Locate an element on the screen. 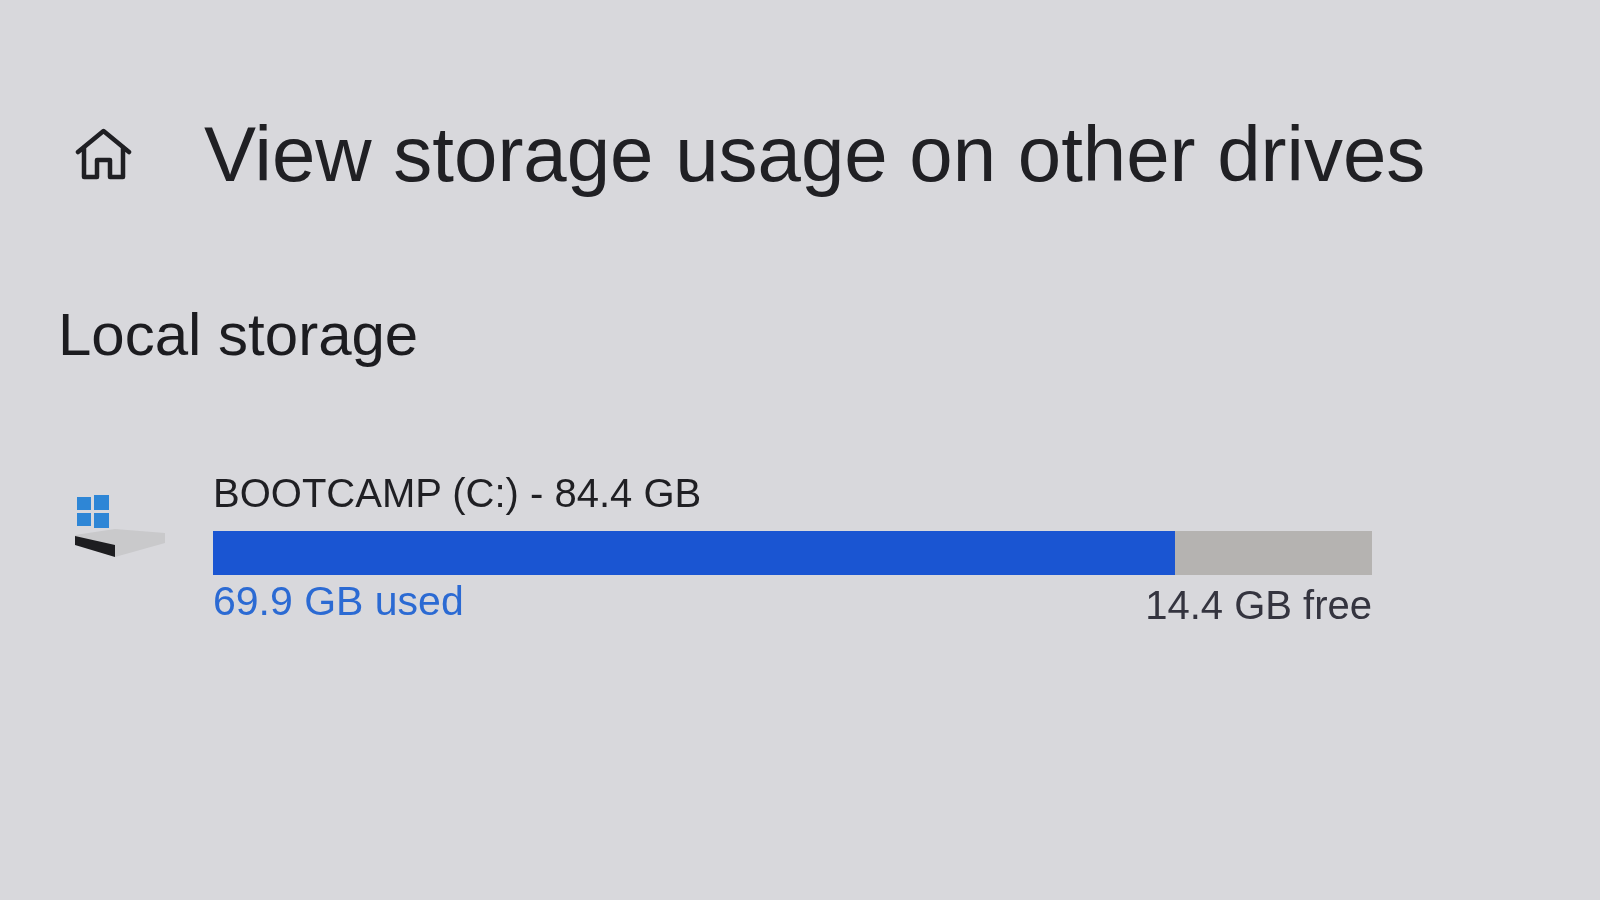 Image resolution: width=1600 pixels, height=900 pixels. home-icon is located at coordinates (103, 154).